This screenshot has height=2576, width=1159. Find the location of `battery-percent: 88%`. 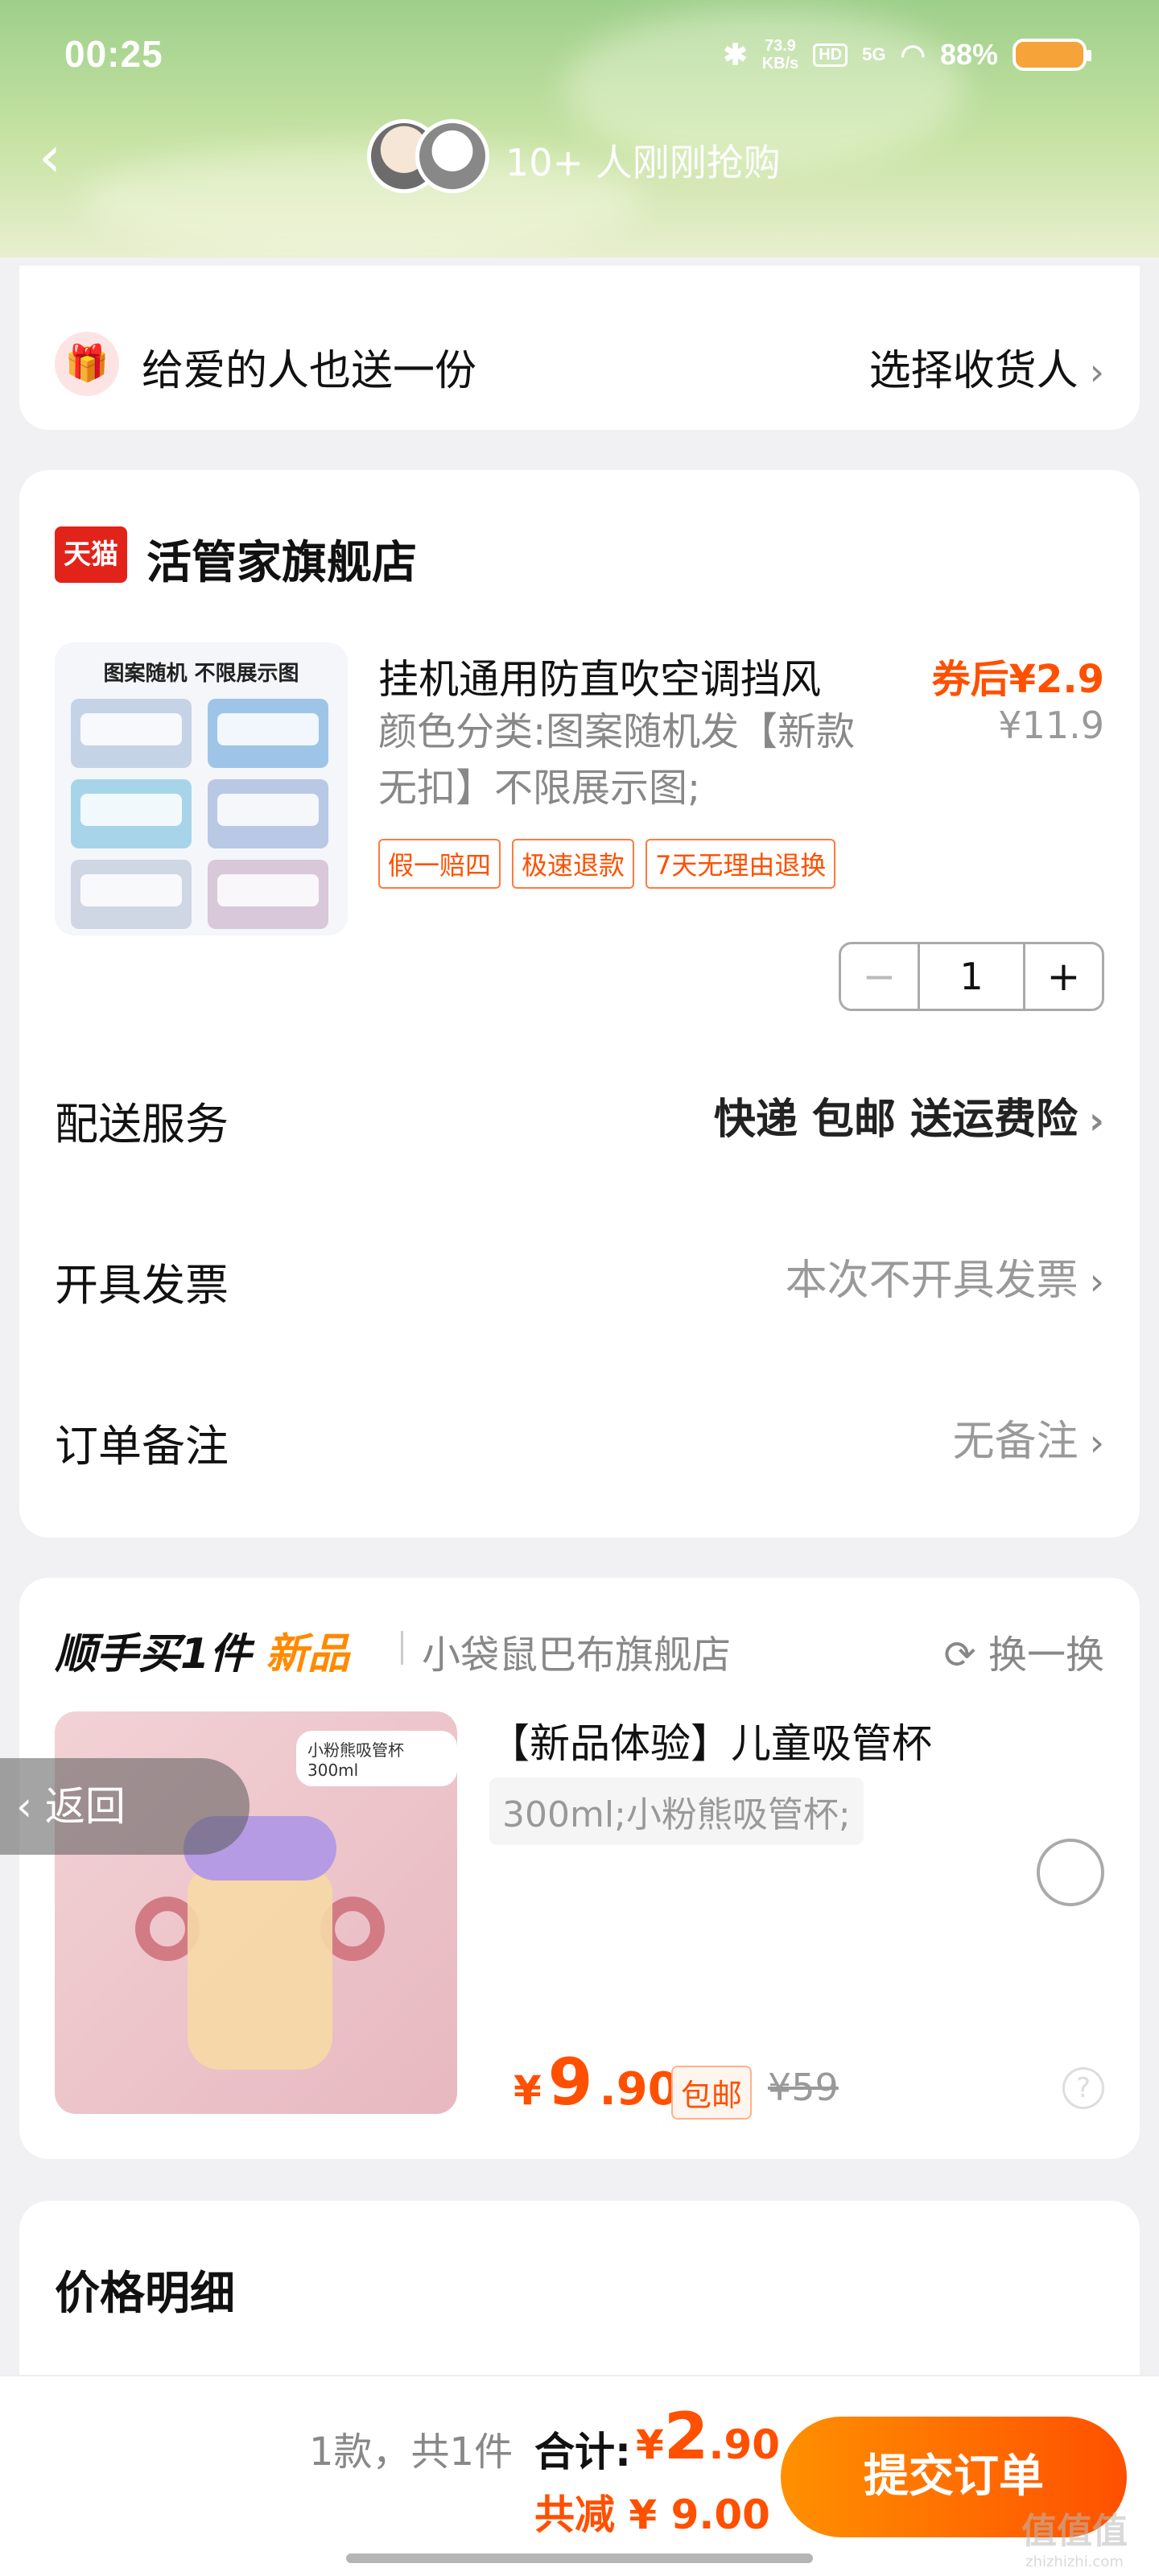

battery-percent: 88% is located at coordinates (968, 54).